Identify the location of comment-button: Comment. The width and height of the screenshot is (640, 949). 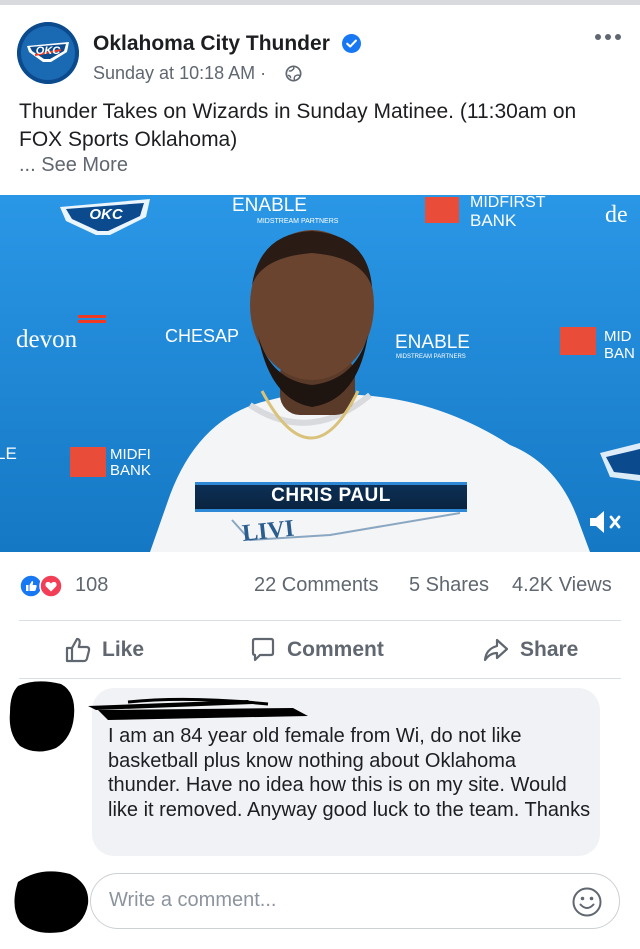
(316, 650).